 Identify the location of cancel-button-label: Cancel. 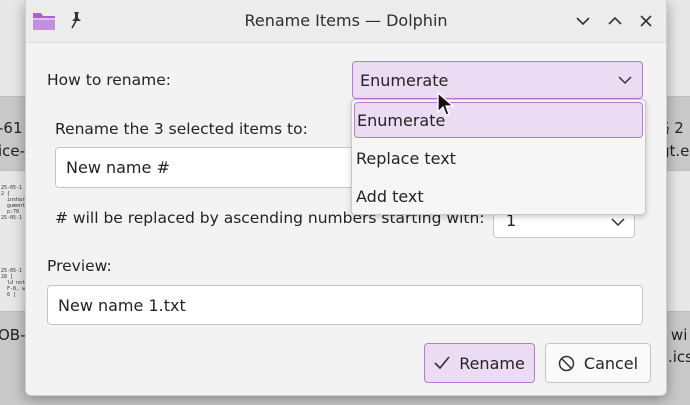
(611, 363).